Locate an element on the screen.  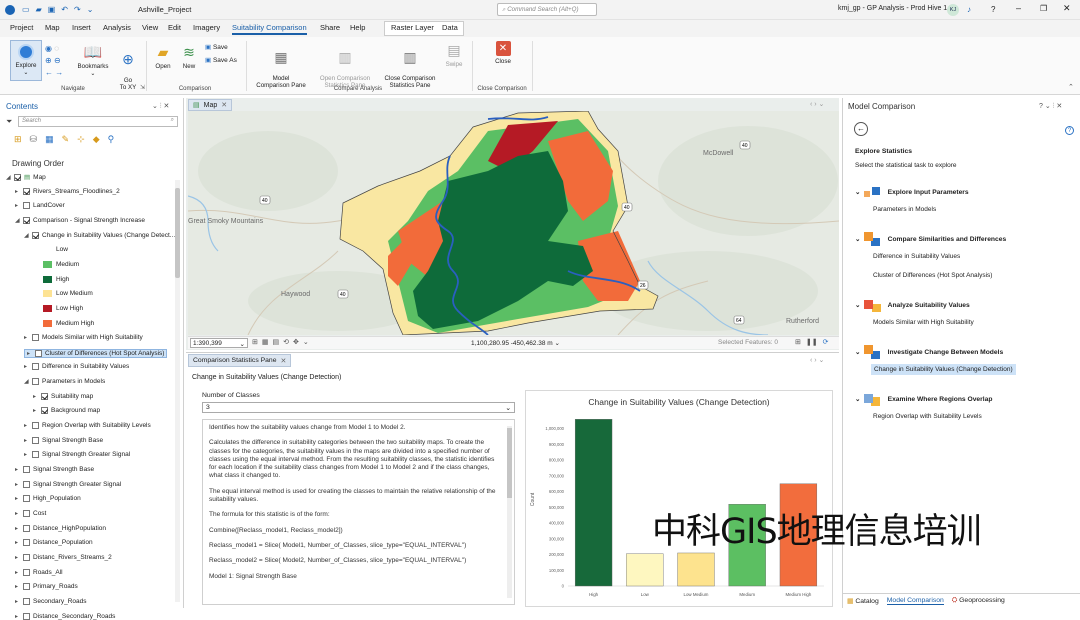
item-difference-in-suitability: Difference in Suitability Values is located at coordinates (916, 256).